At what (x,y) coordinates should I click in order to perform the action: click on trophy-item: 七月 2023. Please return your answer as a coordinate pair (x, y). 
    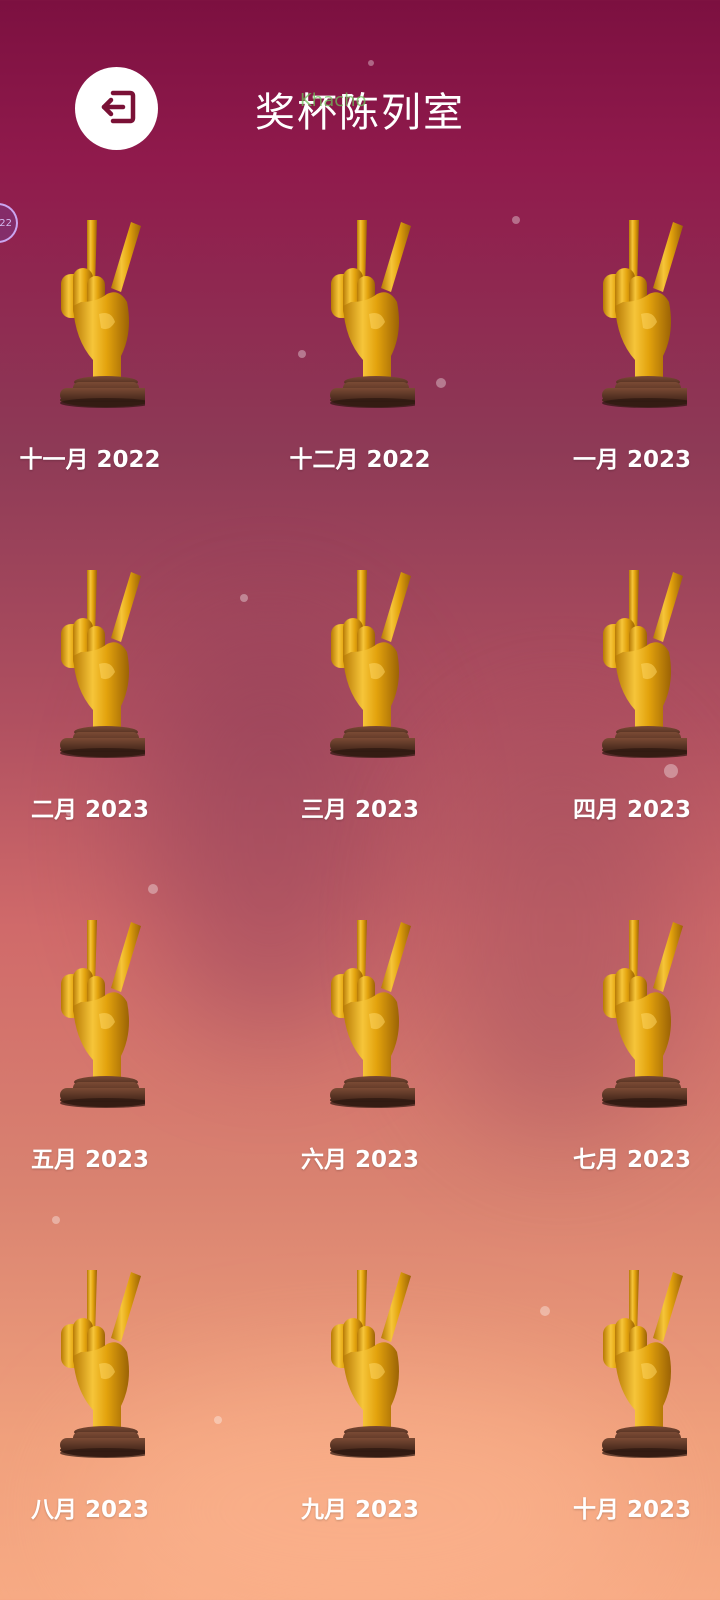
    Looking at the image, I should click on (626, 1050).